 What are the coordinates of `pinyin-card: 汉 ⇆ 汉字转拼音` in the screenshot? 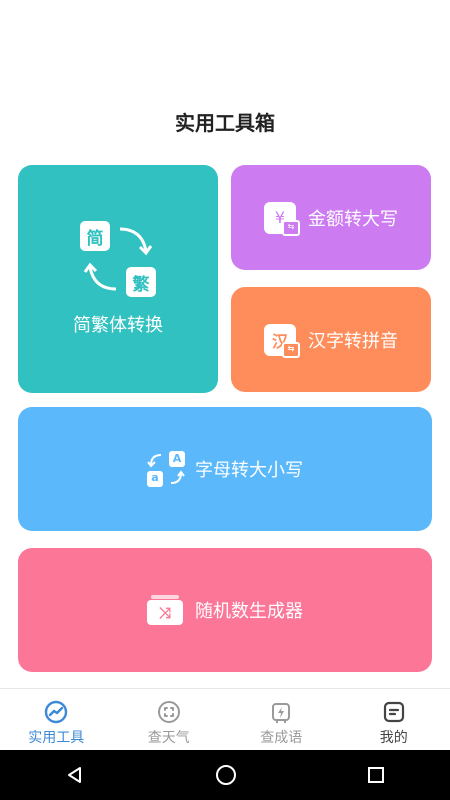 It's located at (331, 339).